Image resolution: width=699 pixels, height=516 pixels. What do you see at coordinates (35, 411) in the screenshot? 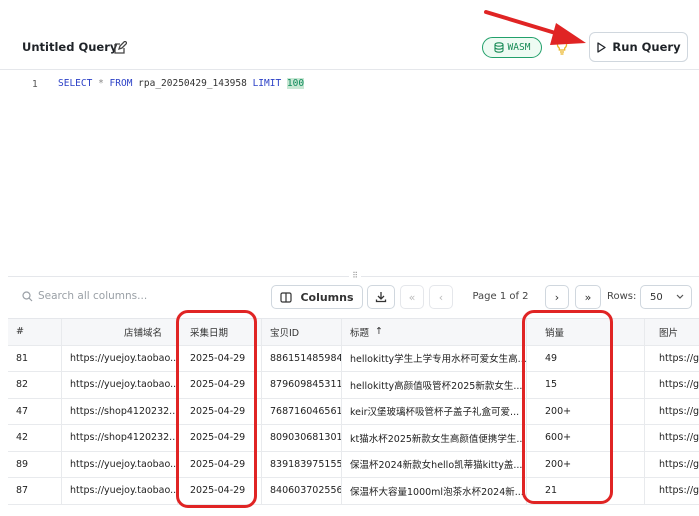
I see `table-cell: 47` at bounding box center [35, 411].